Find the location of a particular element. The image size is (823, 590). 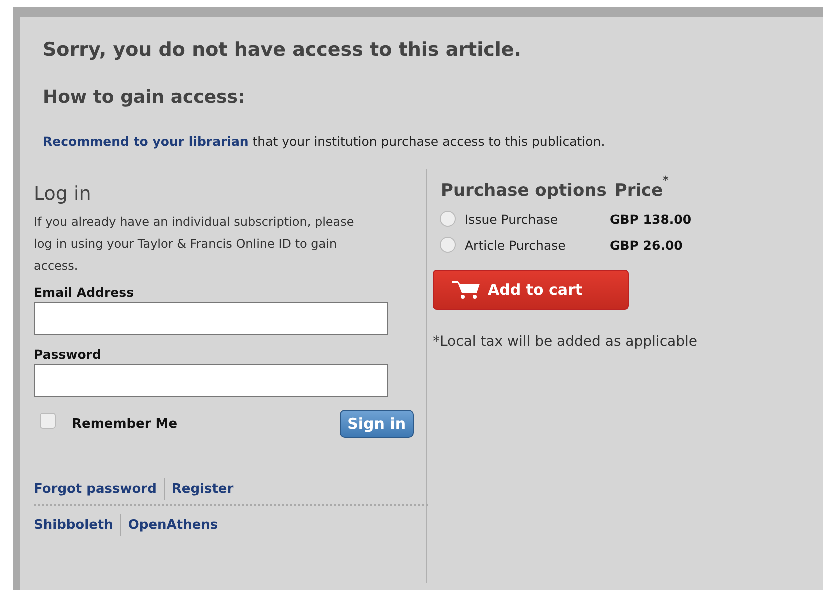

sign-in-button: Sign in is located at coordinates (377, 424).